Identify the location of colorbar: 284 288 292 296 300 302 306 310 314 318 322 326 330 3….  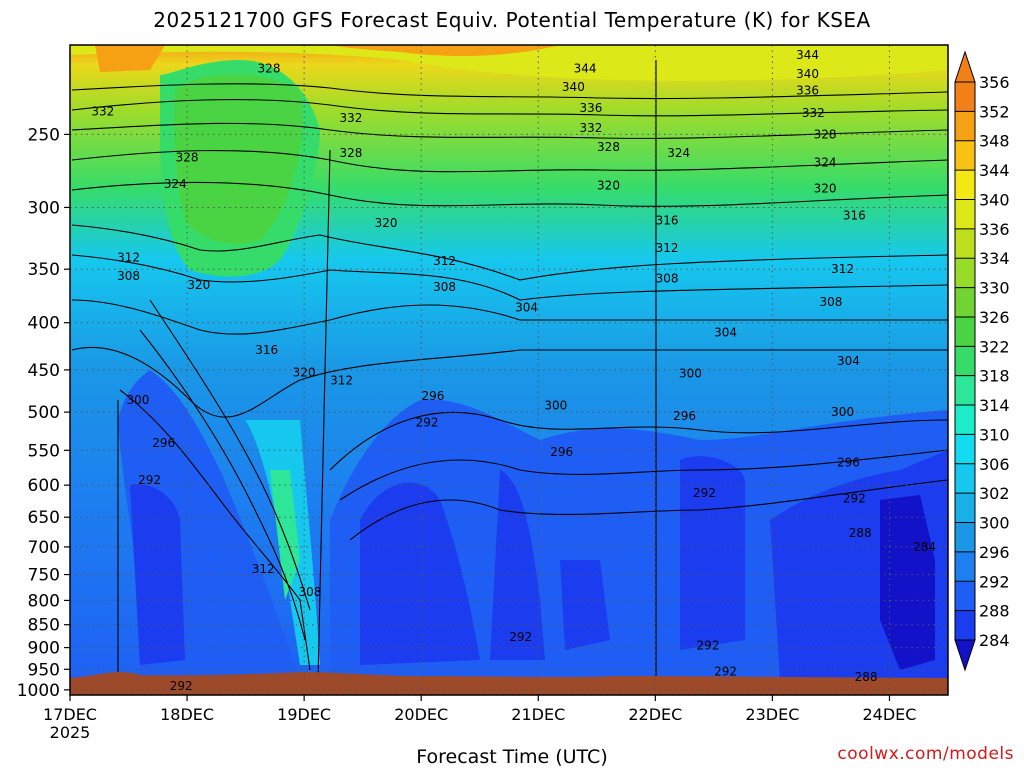
(982, 361).